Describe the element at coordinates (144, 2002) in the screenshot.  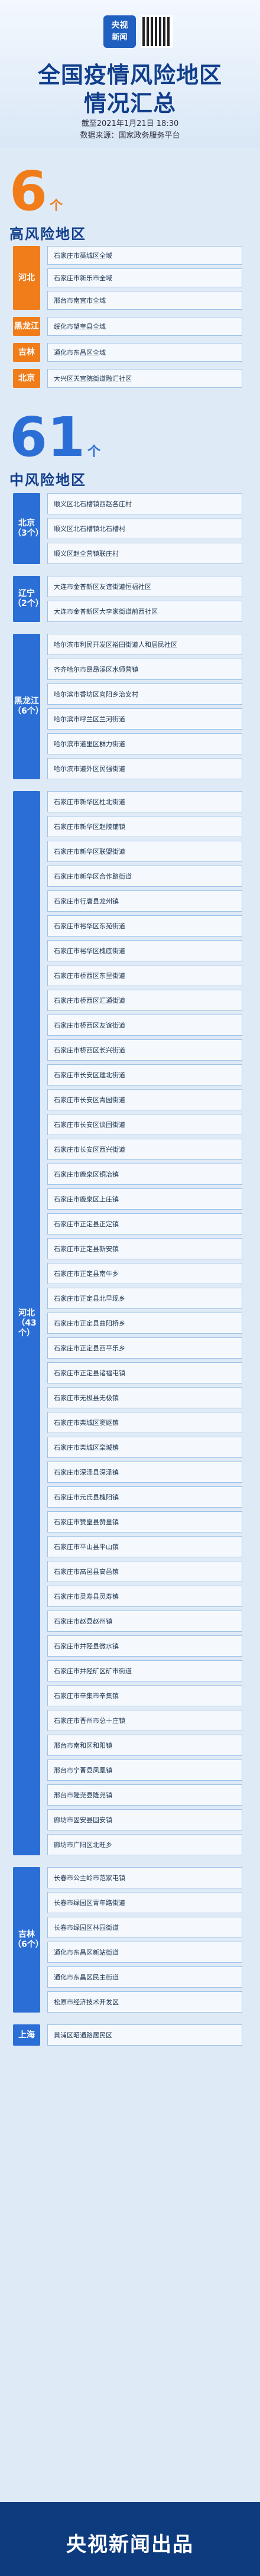
I see `list-item: 松原市经济技术开发区` at that location.